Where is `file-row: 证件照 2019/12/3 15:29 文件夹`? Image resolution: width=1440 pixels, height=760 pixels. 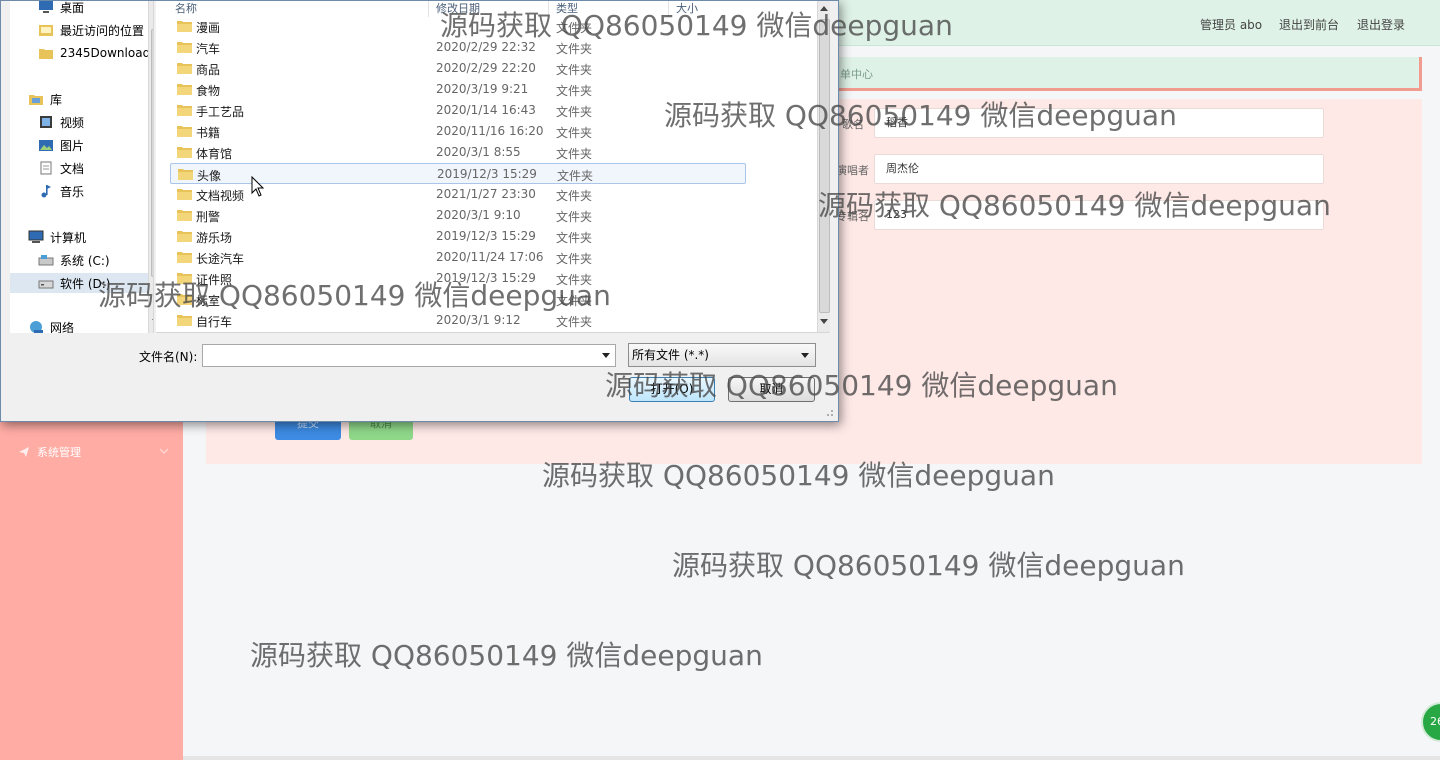 file-row: 证件照 2019/12/3 15:29 文件夹 is located at coordinates (458, 278).